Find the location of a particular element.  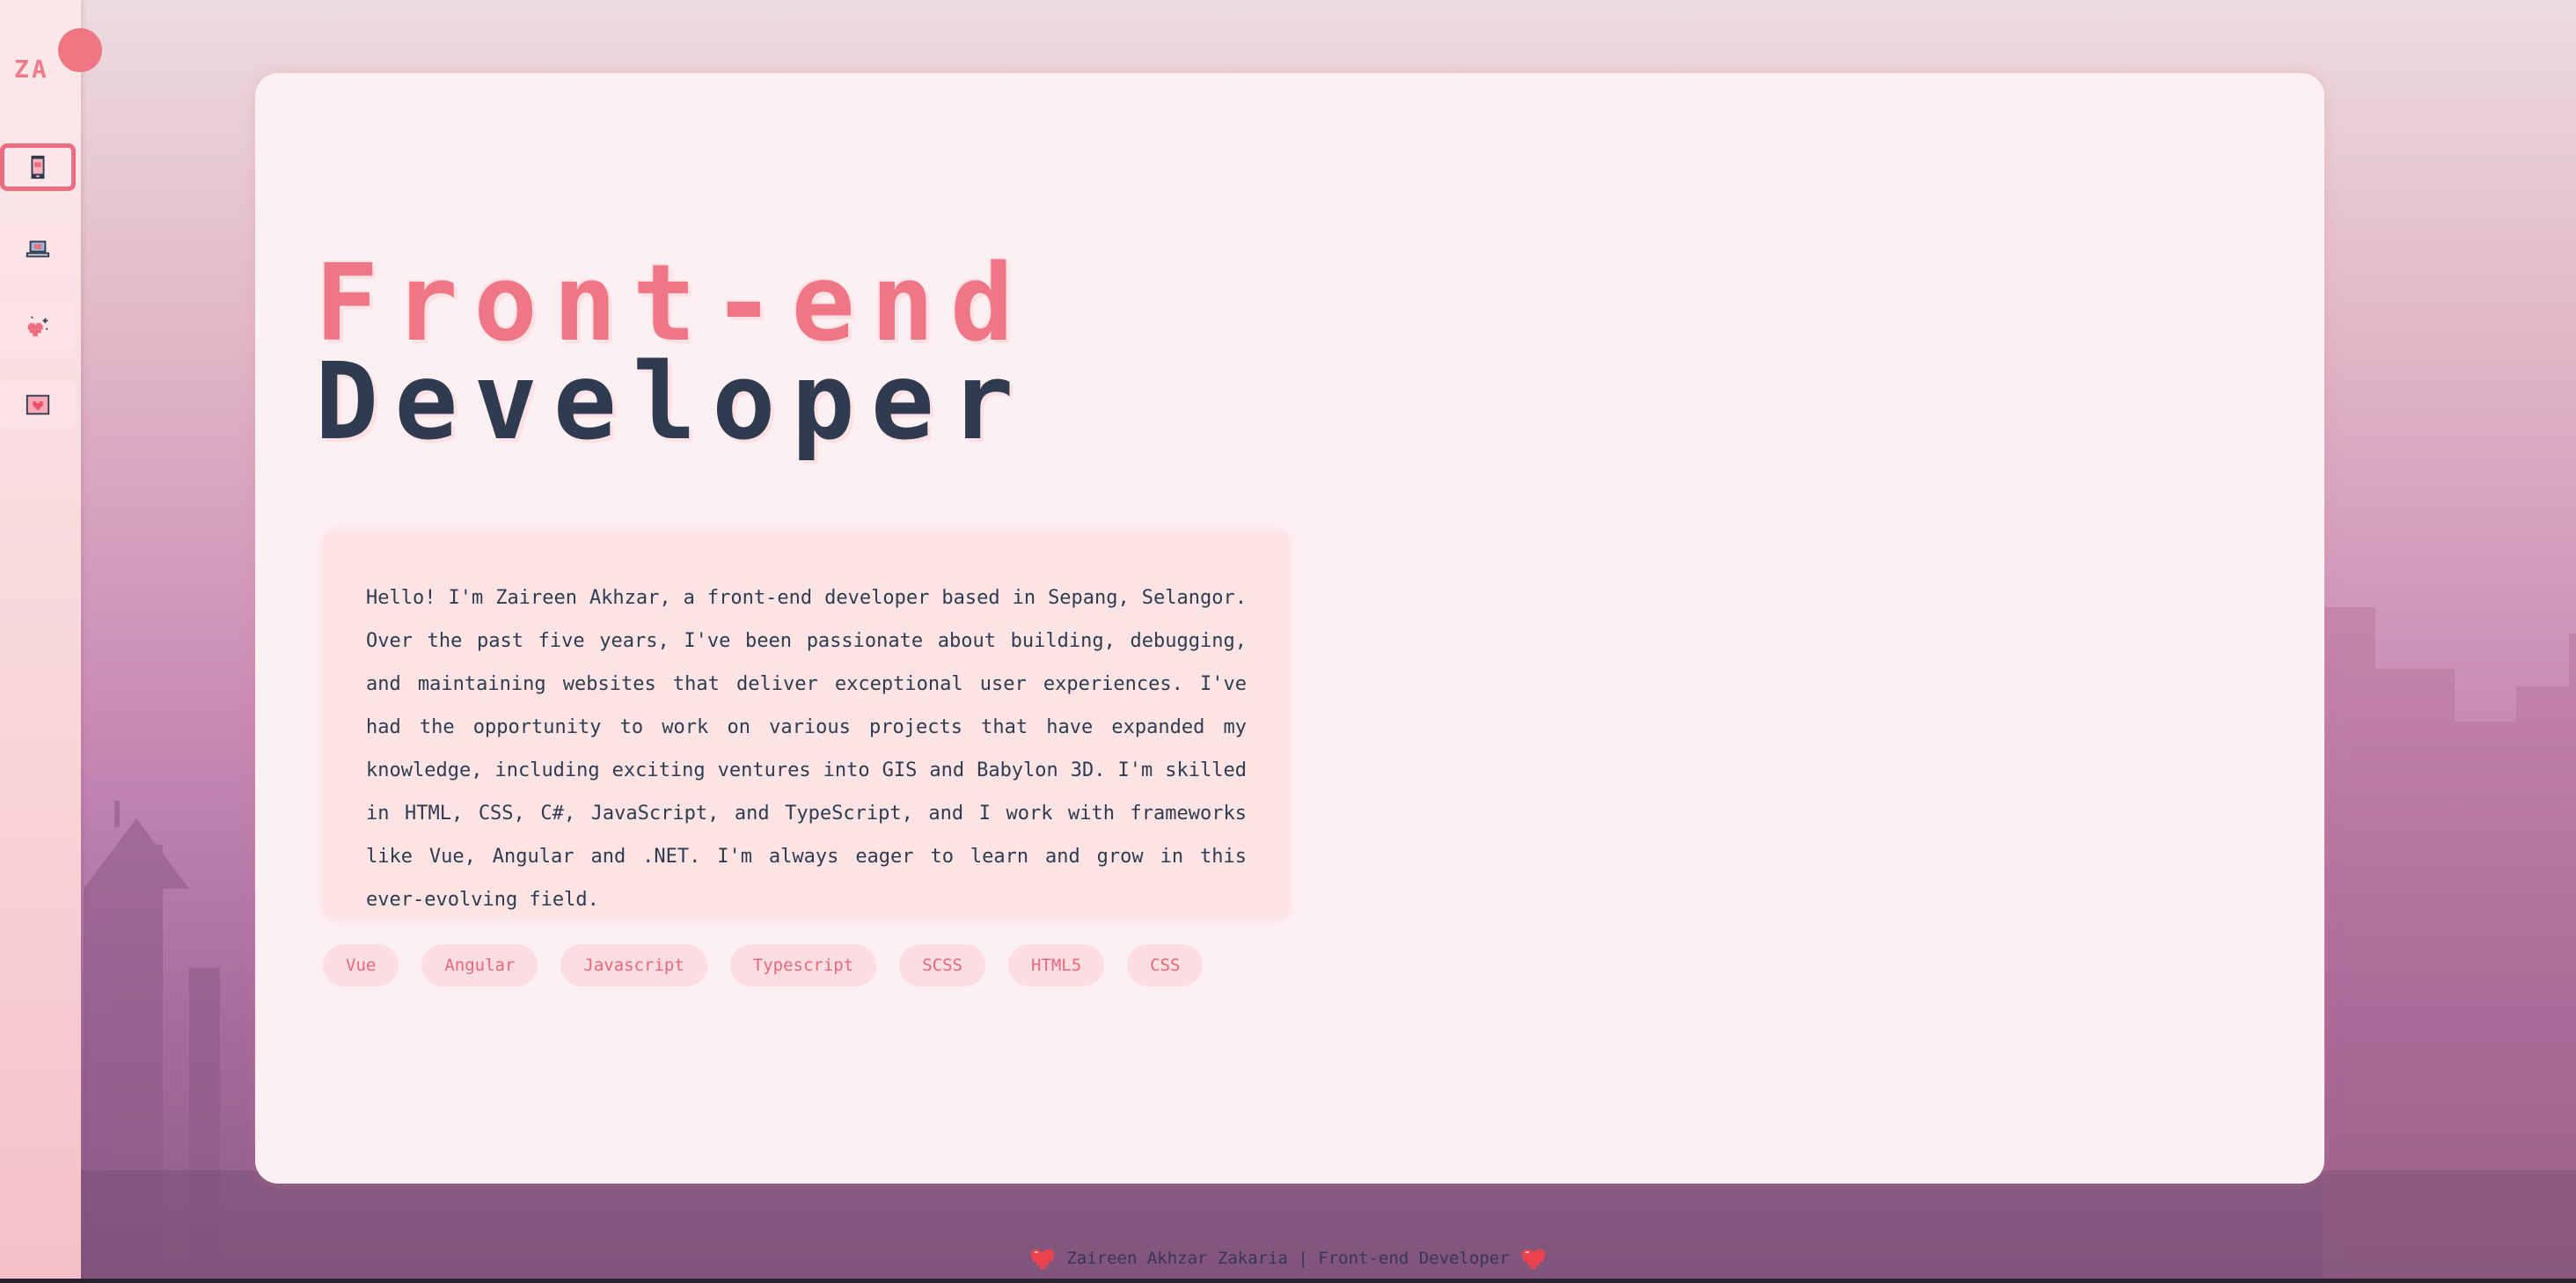

laptop-icon is located at coordinates (38, 249).